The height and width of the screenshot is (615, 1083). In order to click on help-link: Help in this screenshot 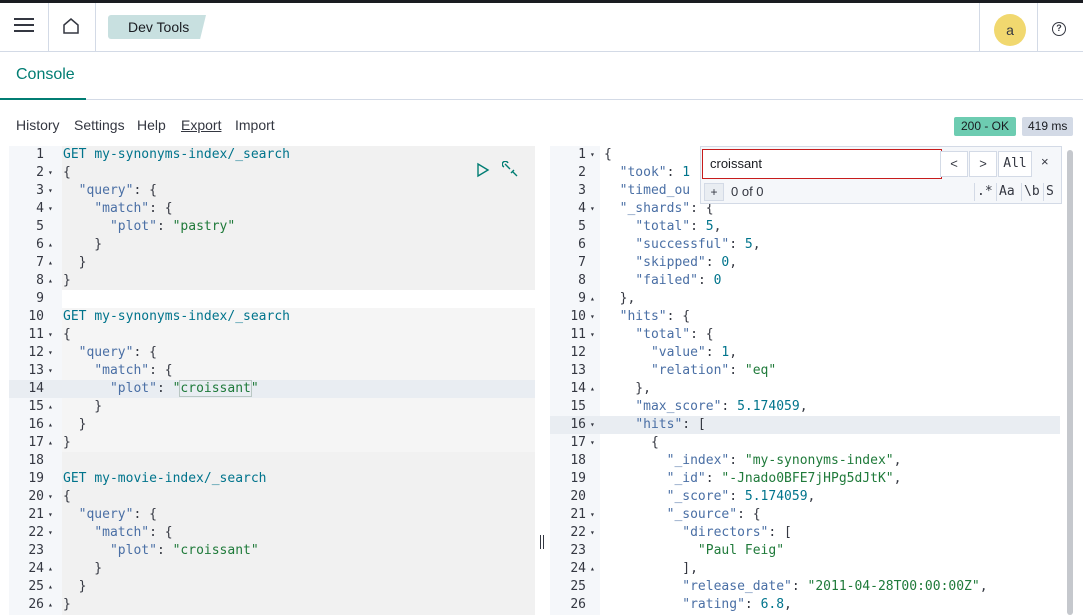, I will do `click(151, 125)`.